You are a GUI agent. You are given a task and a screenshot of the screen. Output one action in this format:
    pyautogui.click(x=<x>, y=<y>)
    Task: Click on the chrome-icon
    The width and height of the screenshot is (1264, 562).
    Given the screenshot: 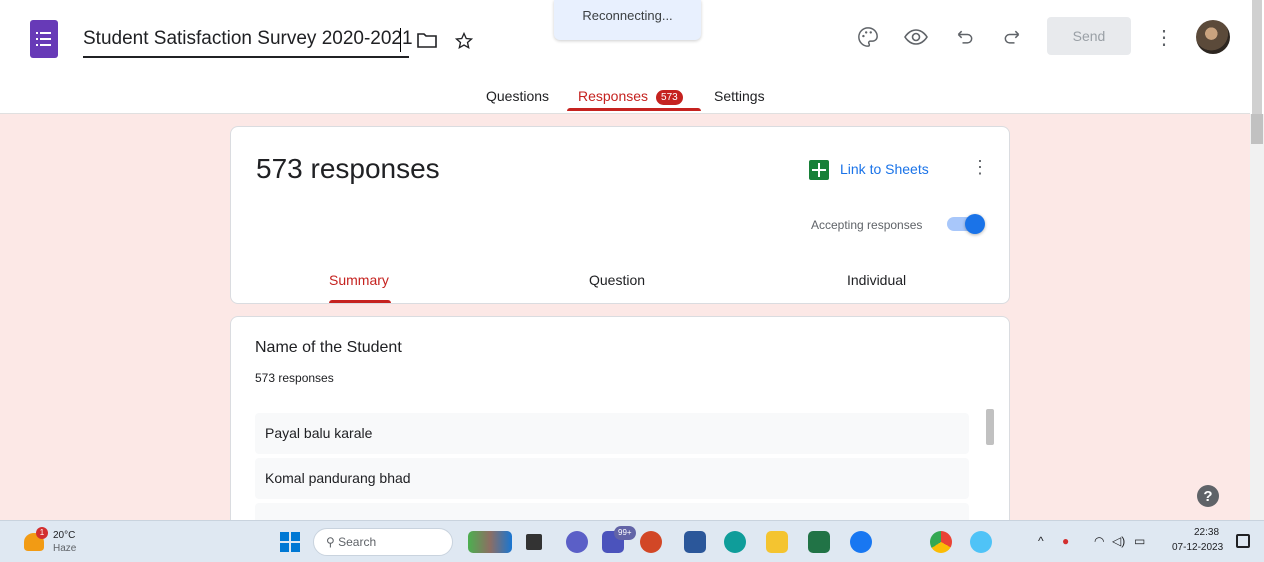 What is the action you would take?
    pyautogui.click(x=941, y=542)
    